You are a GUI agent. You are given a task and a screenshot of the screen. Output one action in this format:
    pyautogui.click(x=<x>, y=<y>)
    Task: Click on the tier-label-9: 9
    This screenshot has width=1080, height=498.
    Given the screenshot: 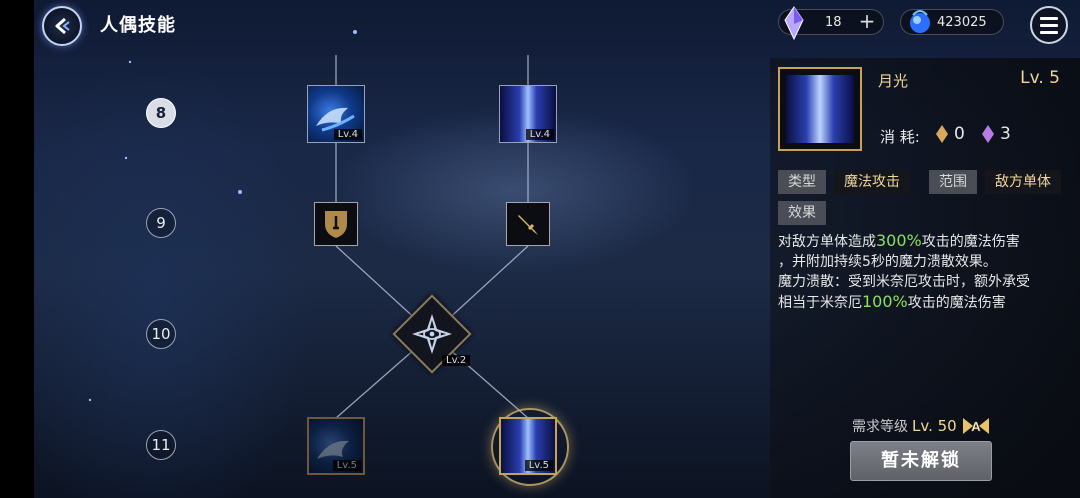 What is the action you would take?
    pyautogui.click(x=161, y=223)
    